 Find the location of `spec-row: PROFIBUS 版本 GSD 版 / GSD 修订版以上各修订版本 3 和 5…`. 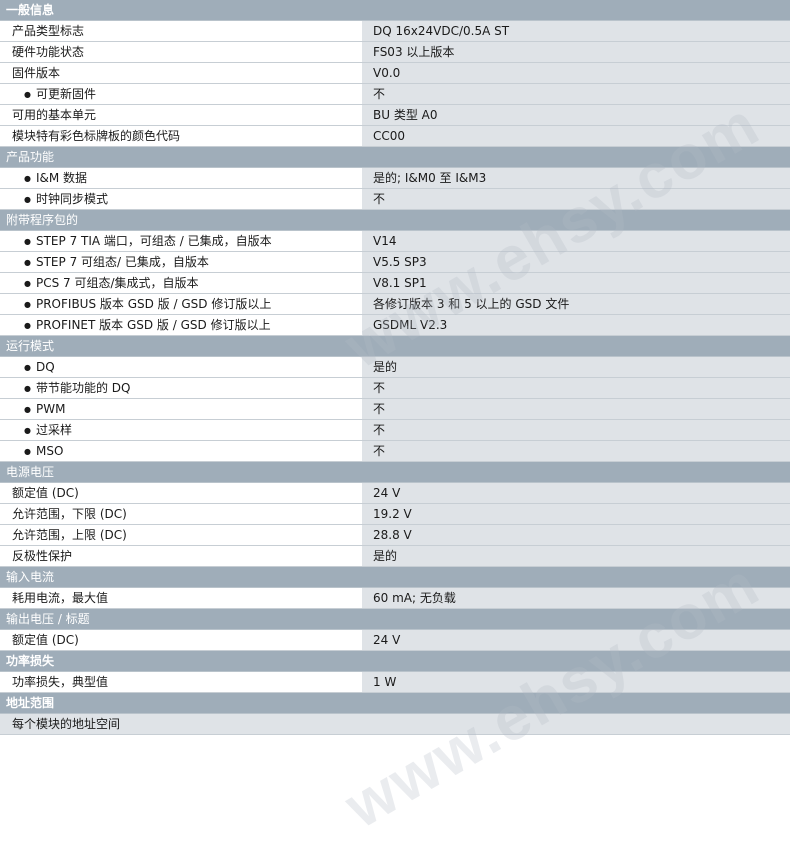

spec-row: PROFIBUS 版本 GSD 版 / GSD 修订版以上各修订版本 3 和 5… is located at coordinates (395, 304).